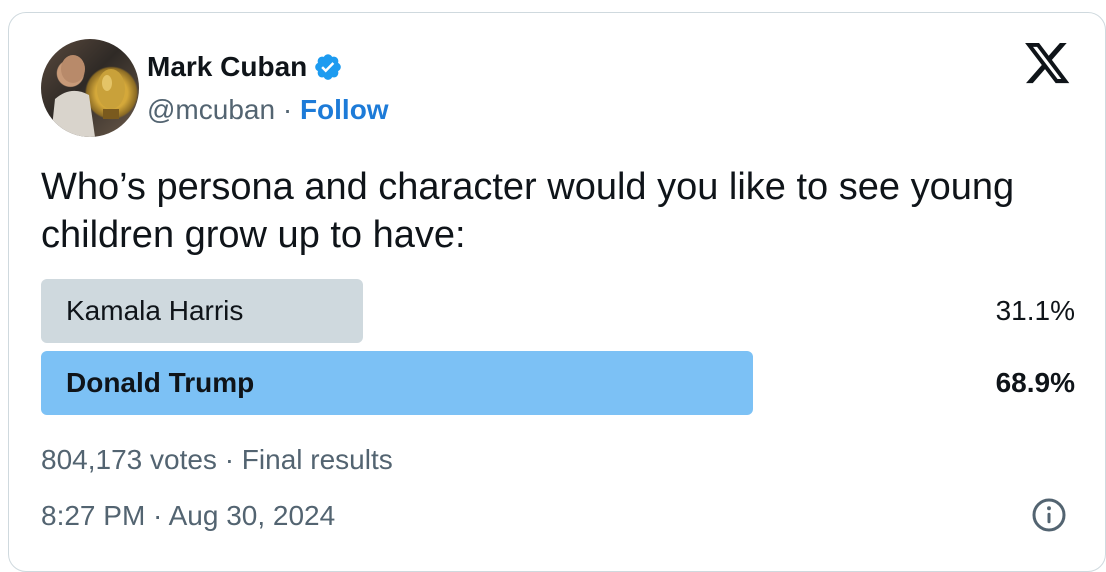  Describe the element at coordinates (558, 311) in the screenshot. I see `poll-option: Kamala Harris 31.1%` at that location.